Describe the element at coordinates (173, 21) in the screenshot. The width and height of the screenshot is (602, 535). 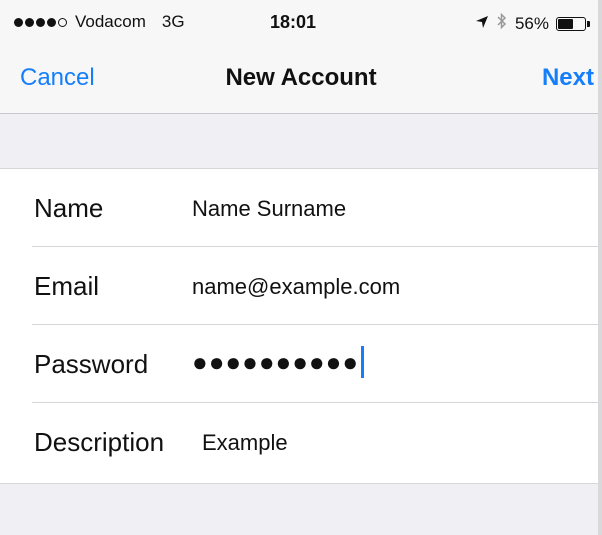
I see `network-label: 3G` at that location.